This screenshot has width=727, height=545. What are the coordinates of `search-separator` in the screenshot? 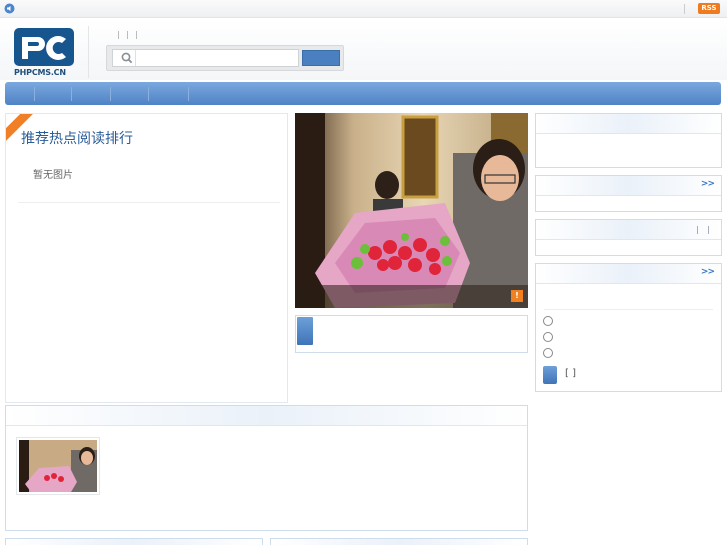 It's located at (135, 58).